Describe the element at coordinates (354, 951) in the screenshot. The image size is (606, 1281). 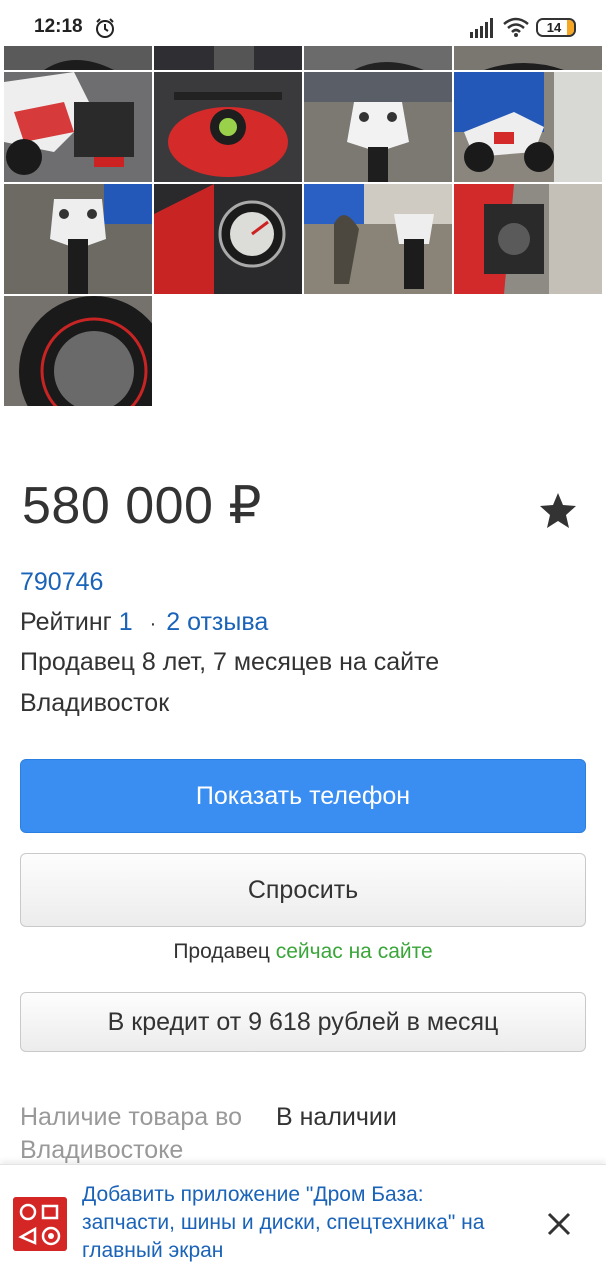
I see `seller-online-text: сейчас на сайте` at that location.